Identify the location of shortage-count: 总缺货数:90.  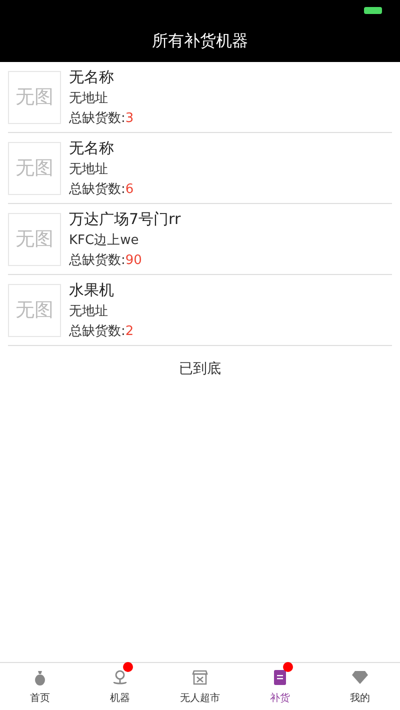
(106, 260).